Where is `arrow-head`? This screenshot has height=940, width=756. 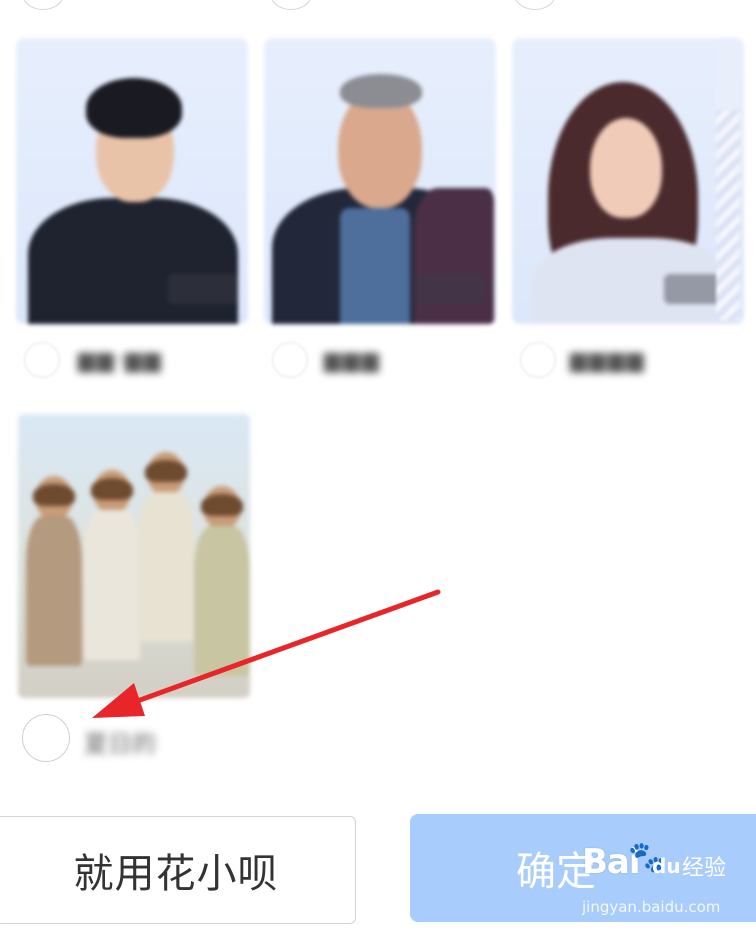
arrow-head is located at coordinates (118, 700).